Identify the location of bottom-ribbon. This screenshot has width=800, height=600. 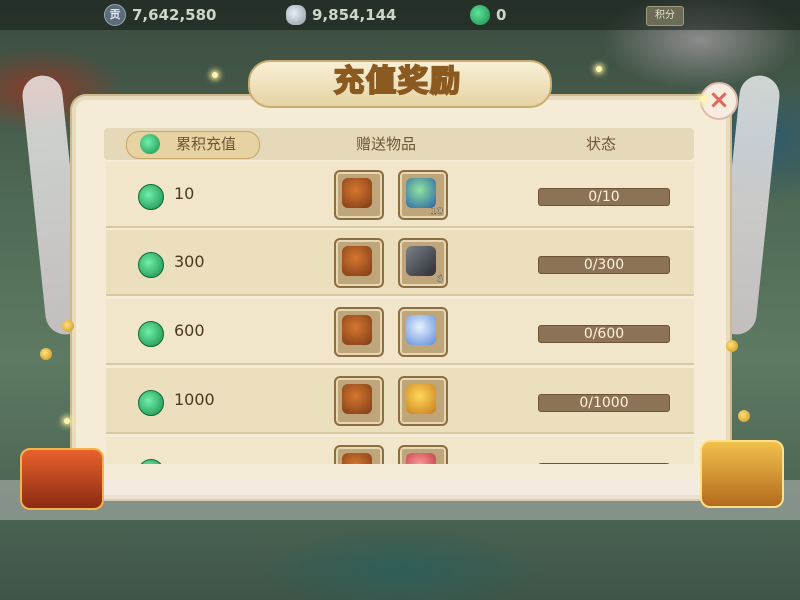
(400, 500).